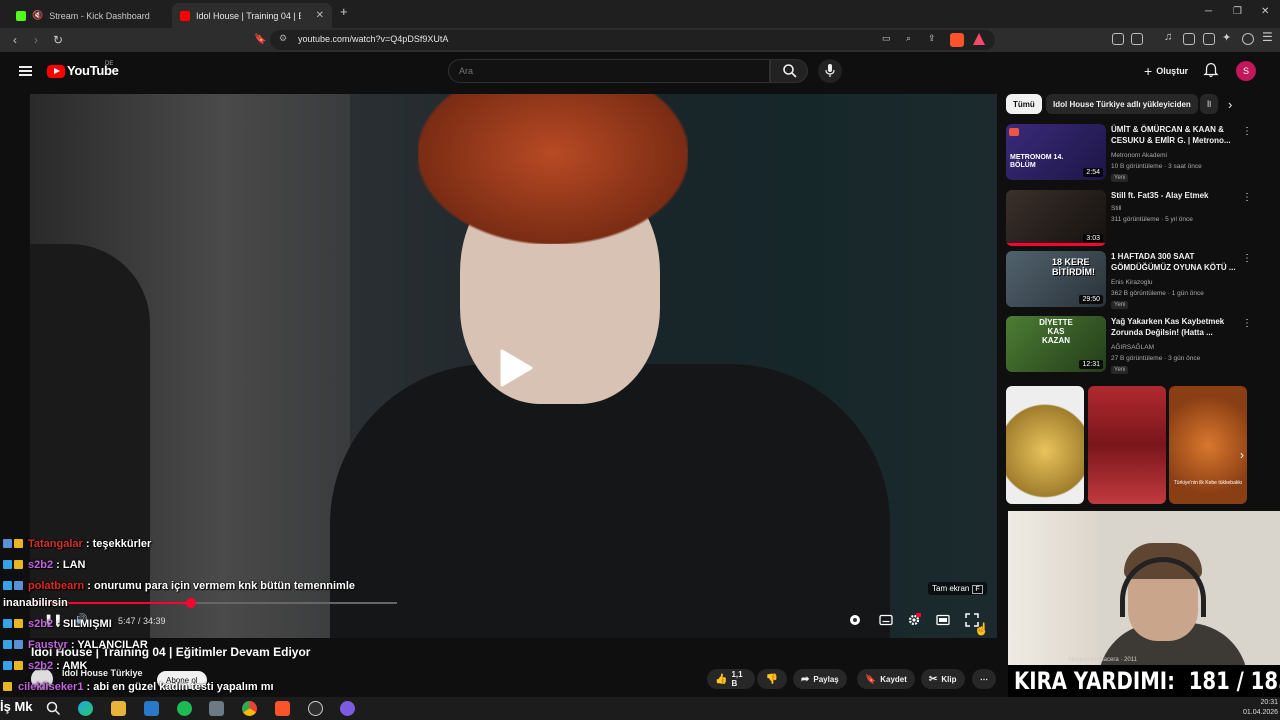  I want to click on chip-all: Tümü, so click(1024, 104).